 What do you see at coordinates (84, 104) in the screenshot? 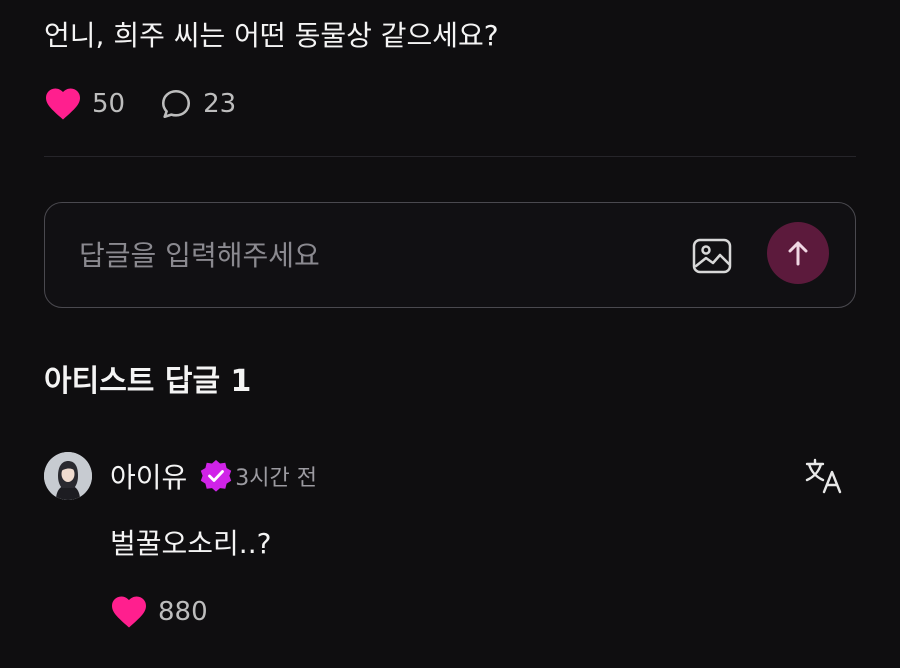
I see `post-like-button: 50` at bounding box center [84, 104].